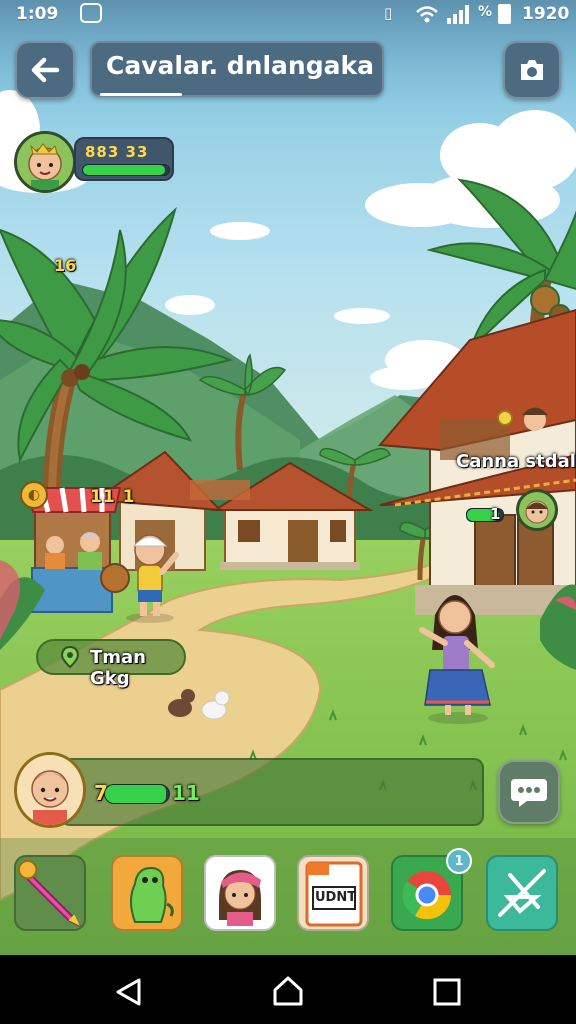 The width and height of the screenshot is (576, 1024). What do you see at coordinates (458, 14) in the screenshot?
I see `signal-icon` at bounding box center [458, 14].